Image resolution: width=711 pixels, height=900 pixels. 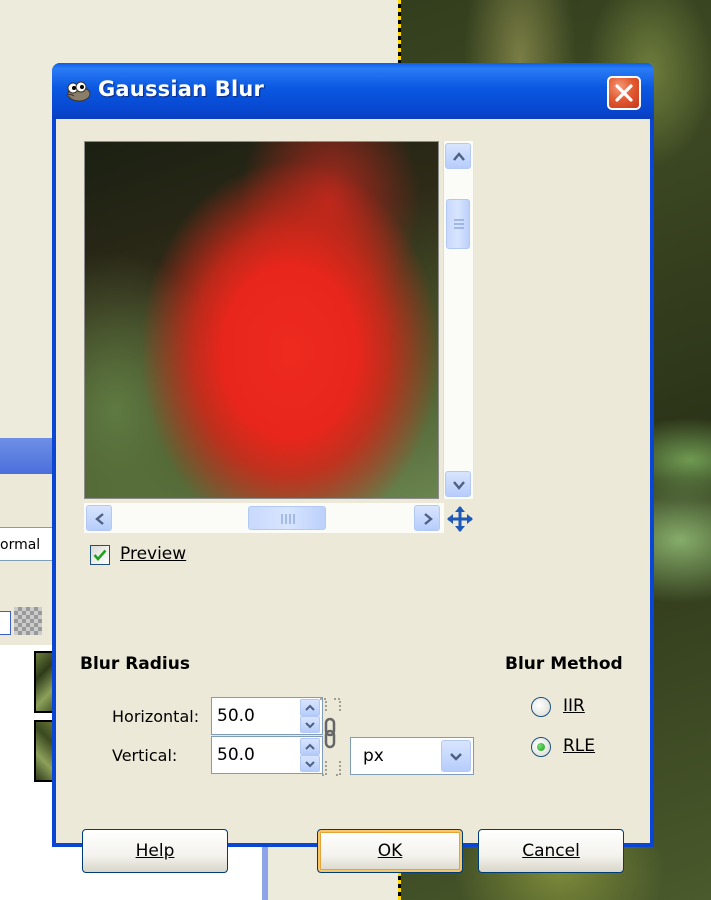 What do you see at coordinates (28, 621) in the screenshot?
I see `lock-alpha-icon` at bounding box center [28, 621].